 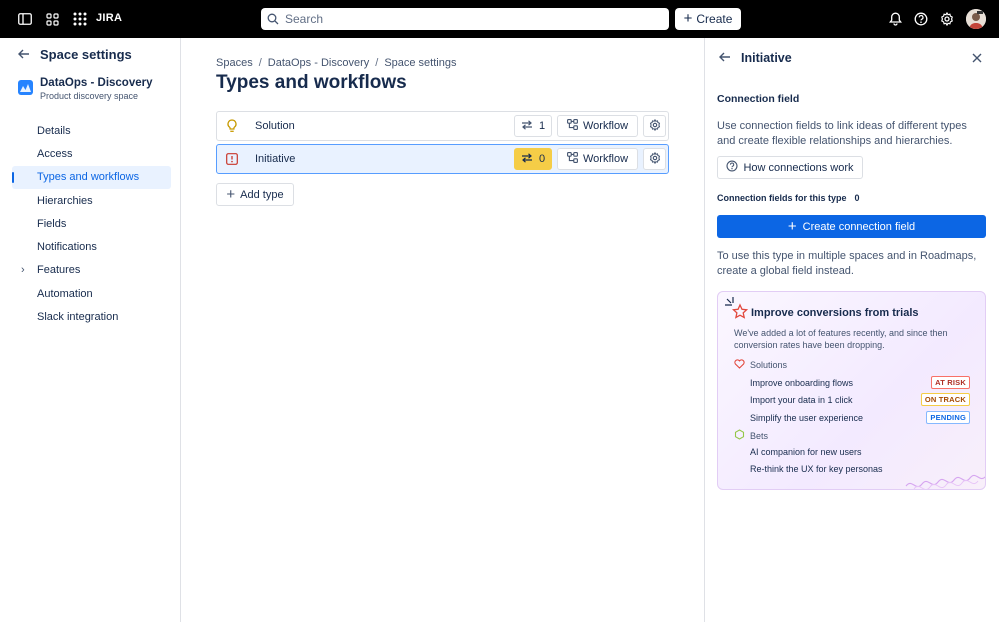 What do you see at coordinates (25, 87) in the screenshot?
I see `space-logo-icon` at bounding box center [25, 87].